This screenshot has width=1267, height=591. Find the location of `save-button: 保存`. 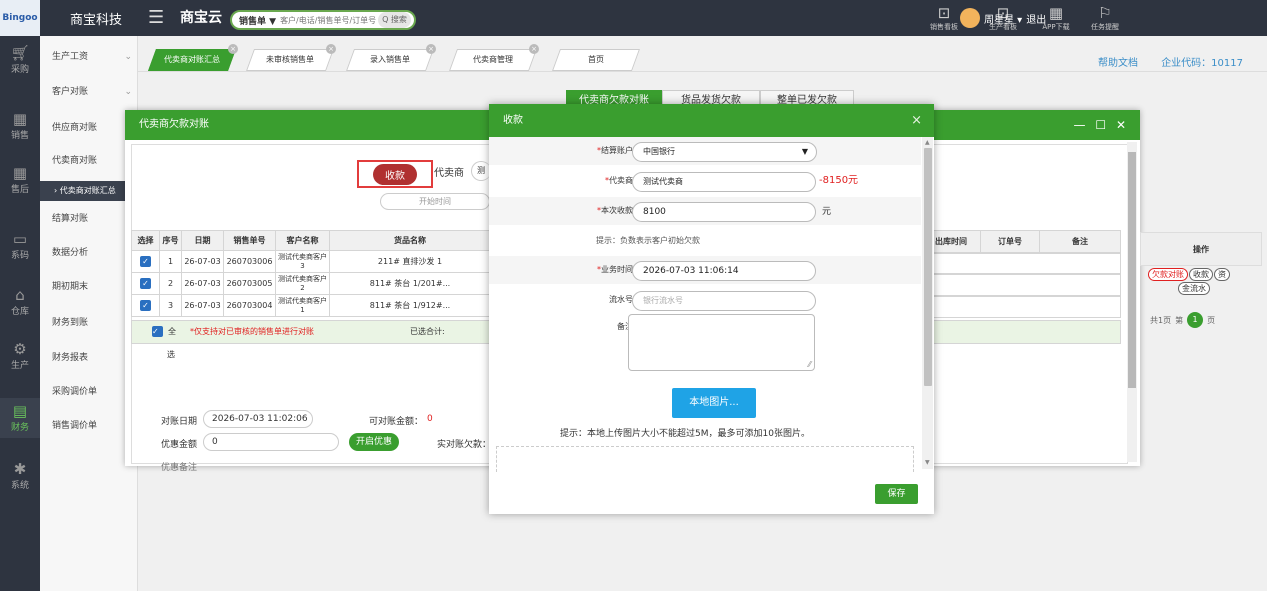

save-button: 保存 is located at coordinates (896, 494).